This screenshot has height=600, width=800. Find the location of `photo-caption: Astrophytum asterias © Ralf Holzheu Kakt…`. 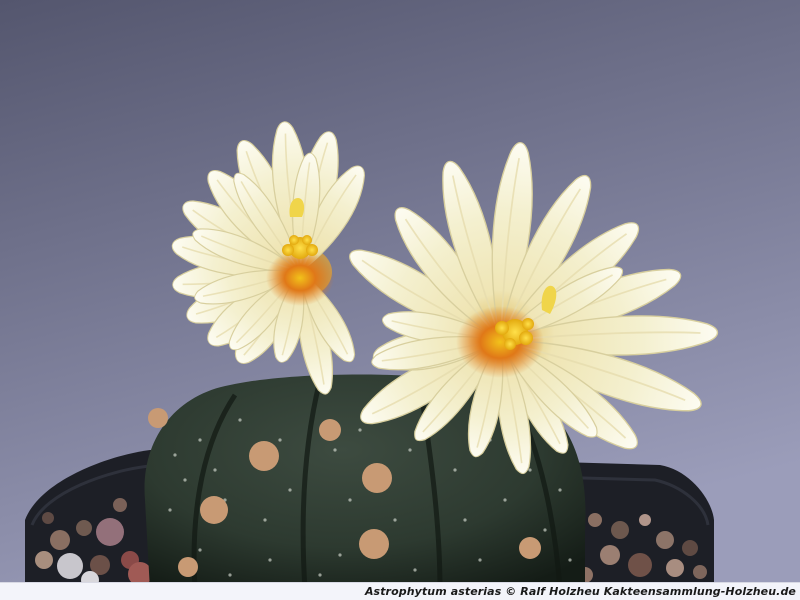

photo-caption: Astrophytum asterias © Ralf Holzheu Kakt… is located at coordinates (580, 591).